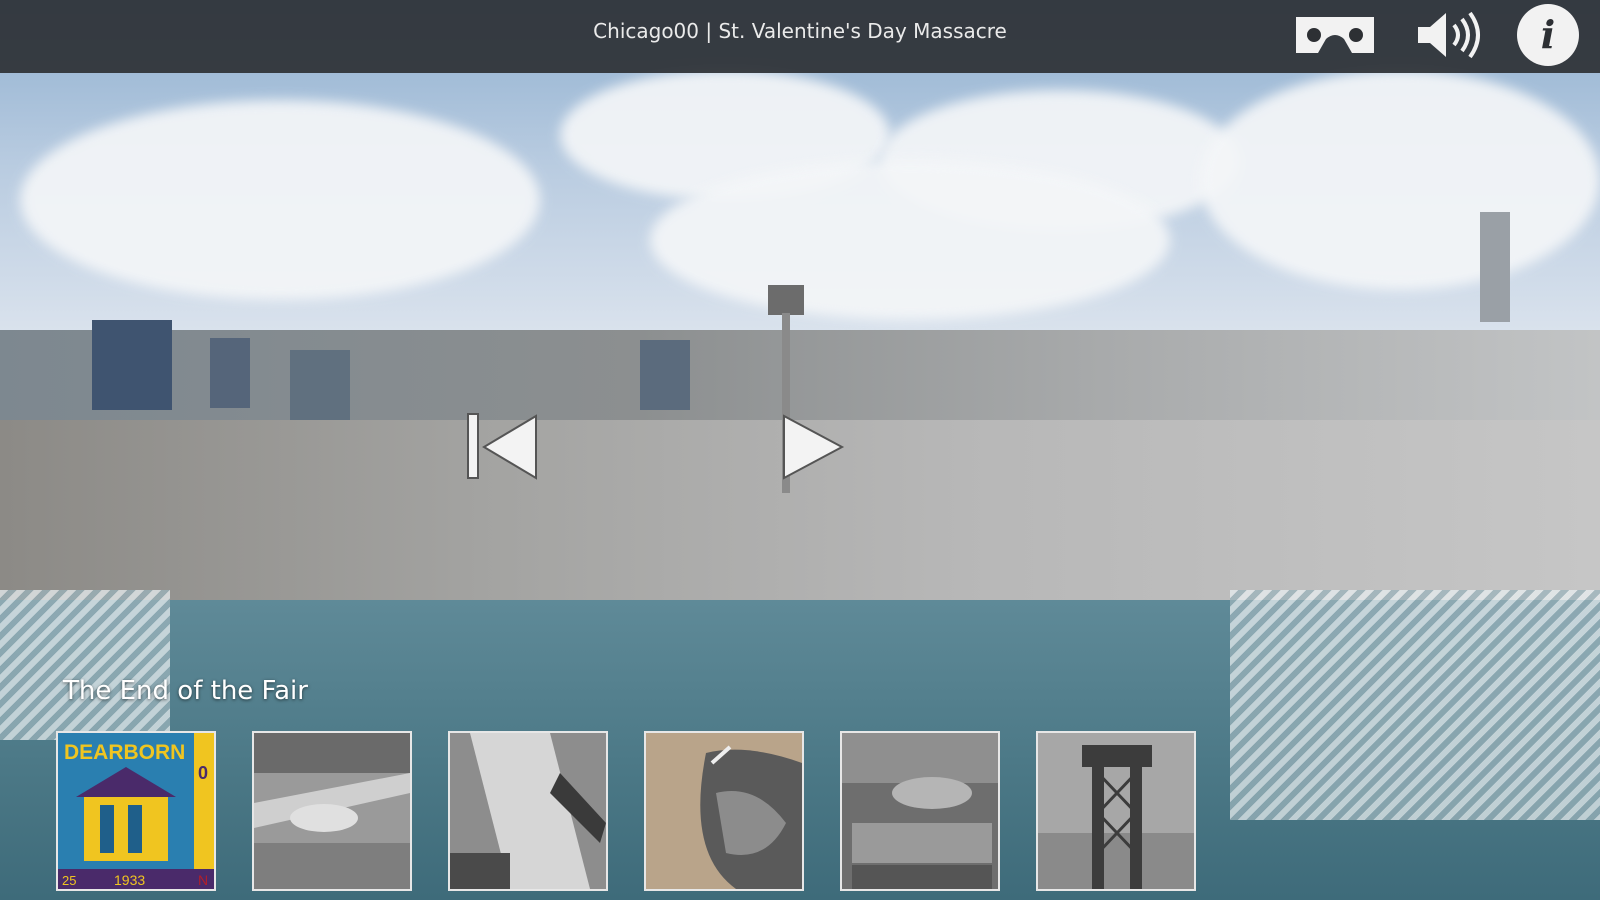  I want to click on info-glyph: i, so click(1548, 34).